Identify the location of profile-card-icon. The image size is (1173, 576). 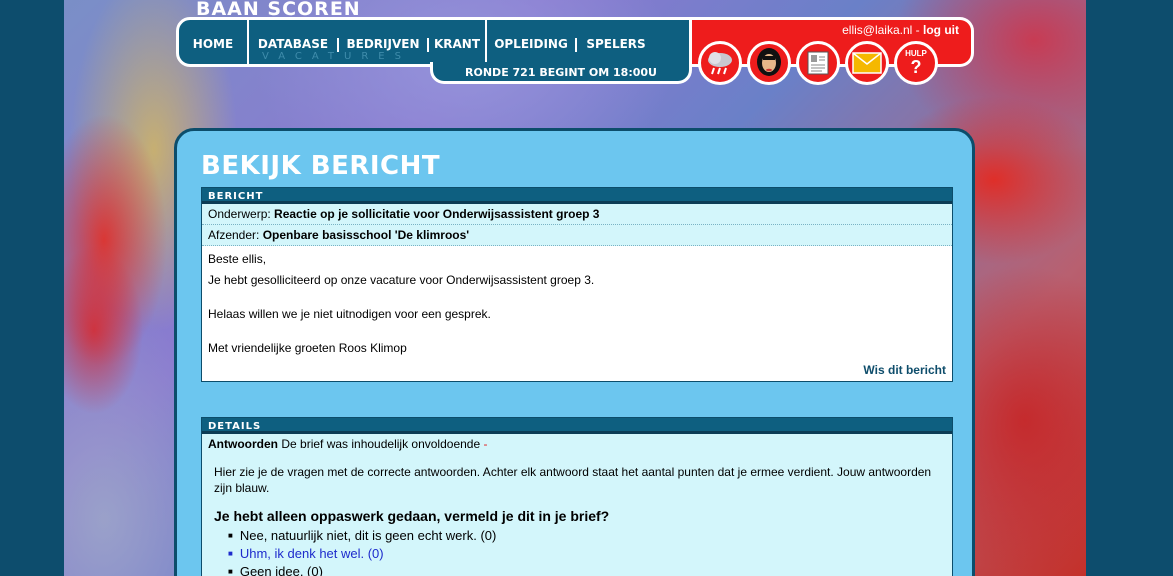
(818, 63).